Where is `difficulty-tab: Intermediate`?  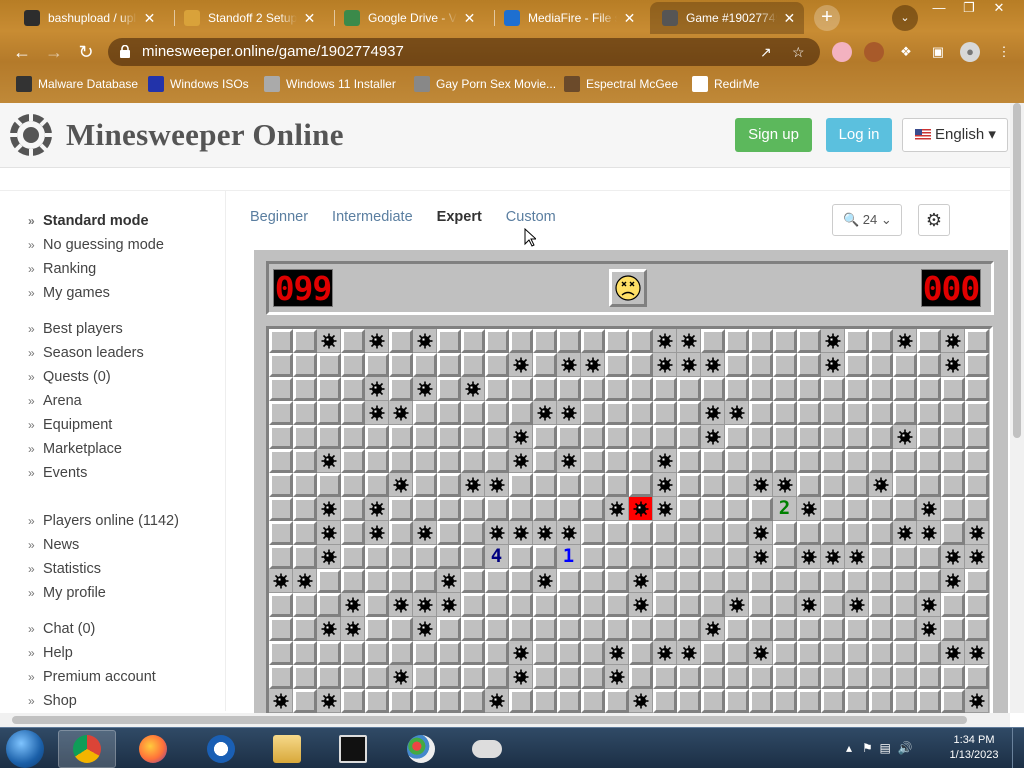 difficulty-tab: Intermediate is located at coordinates (372, 217).